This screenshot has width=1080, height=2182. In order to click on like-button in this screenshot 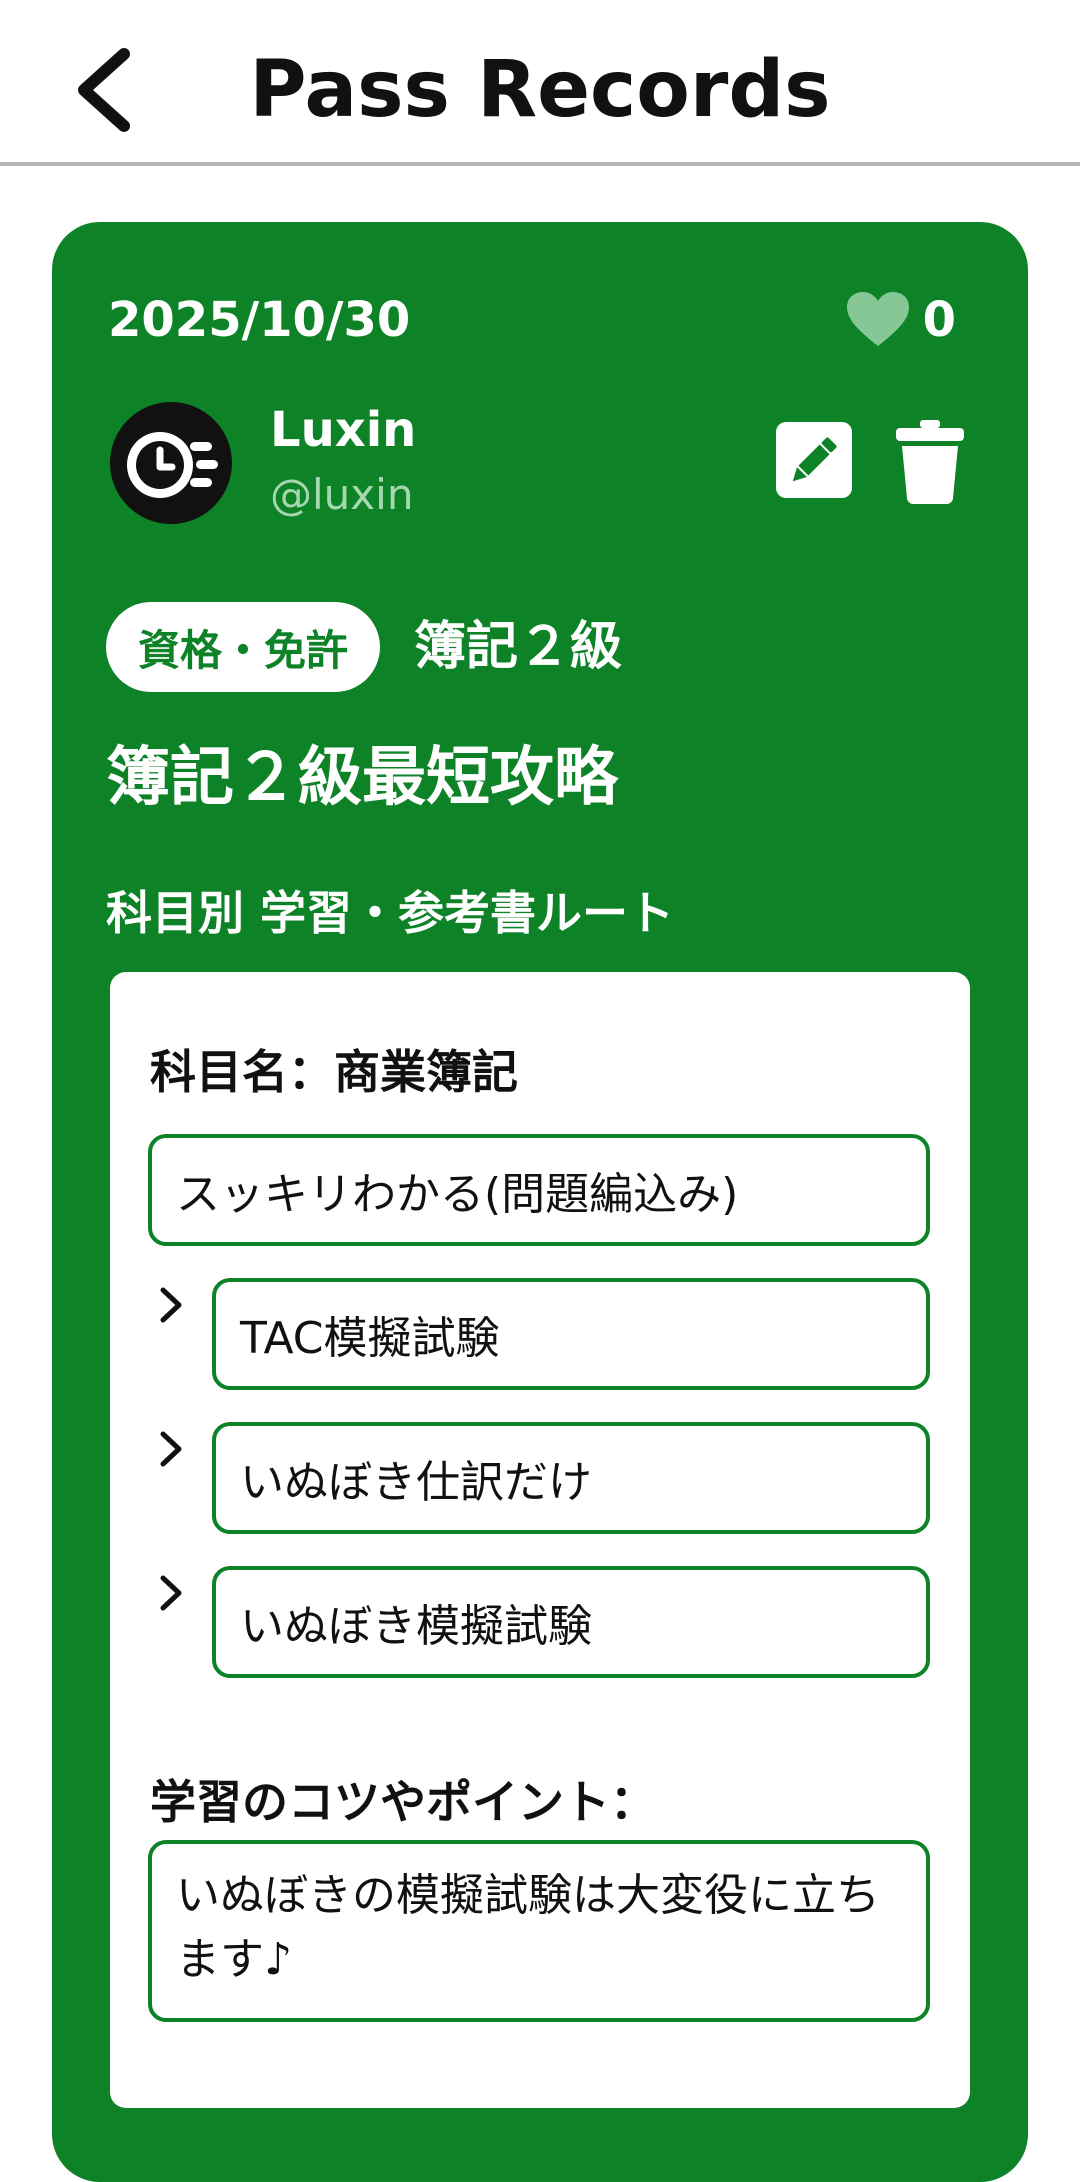, I will do `click(878, 320)`.